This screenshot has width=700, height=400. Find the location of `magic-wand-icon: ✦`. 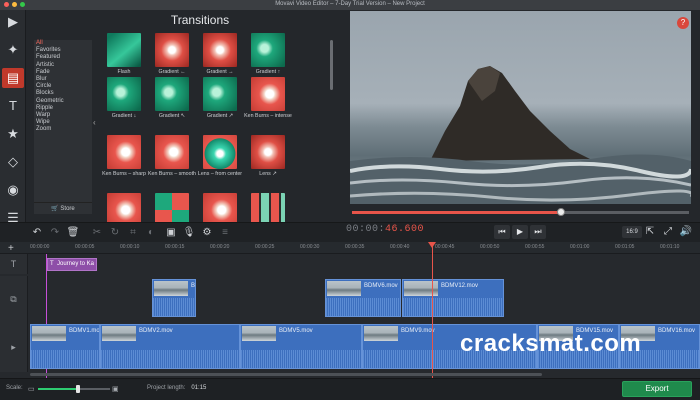

magic-wand-icon: ✦ is located at coordinates (13, 50).